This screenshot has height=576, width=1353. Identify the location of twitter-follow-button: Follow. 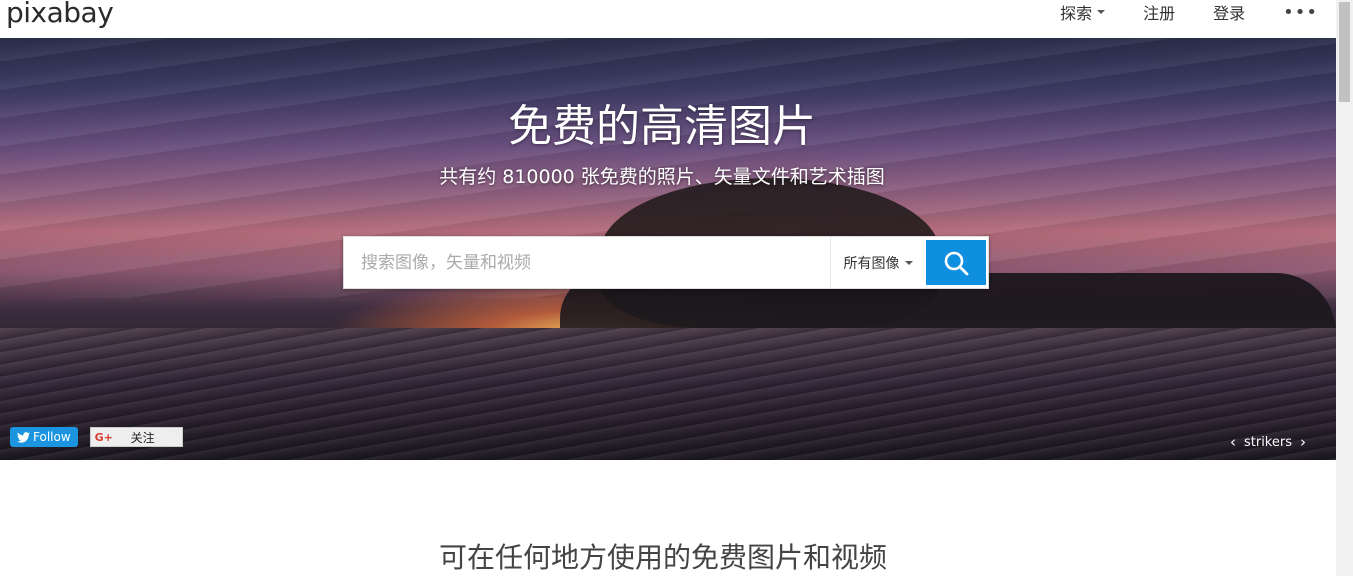
(44, 437).